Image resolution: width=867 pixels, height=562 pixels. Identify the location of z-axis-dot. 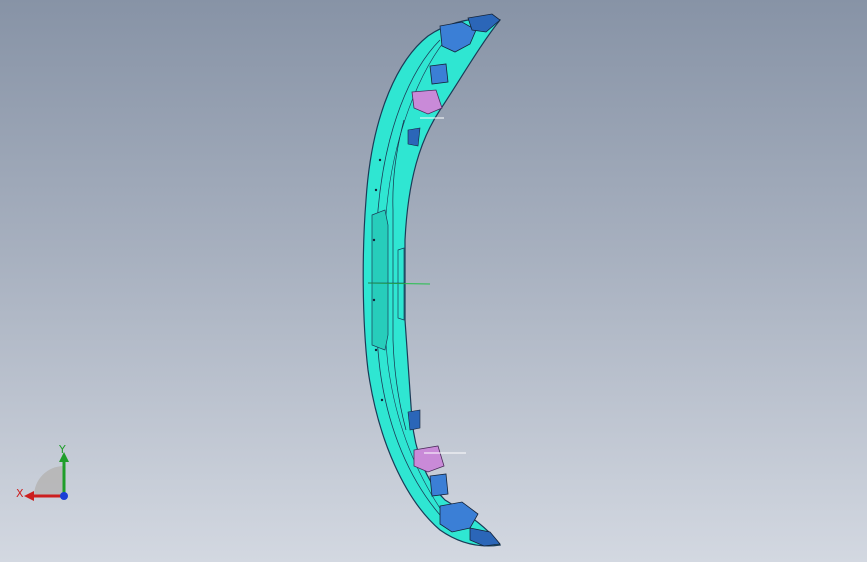
(64, 496).